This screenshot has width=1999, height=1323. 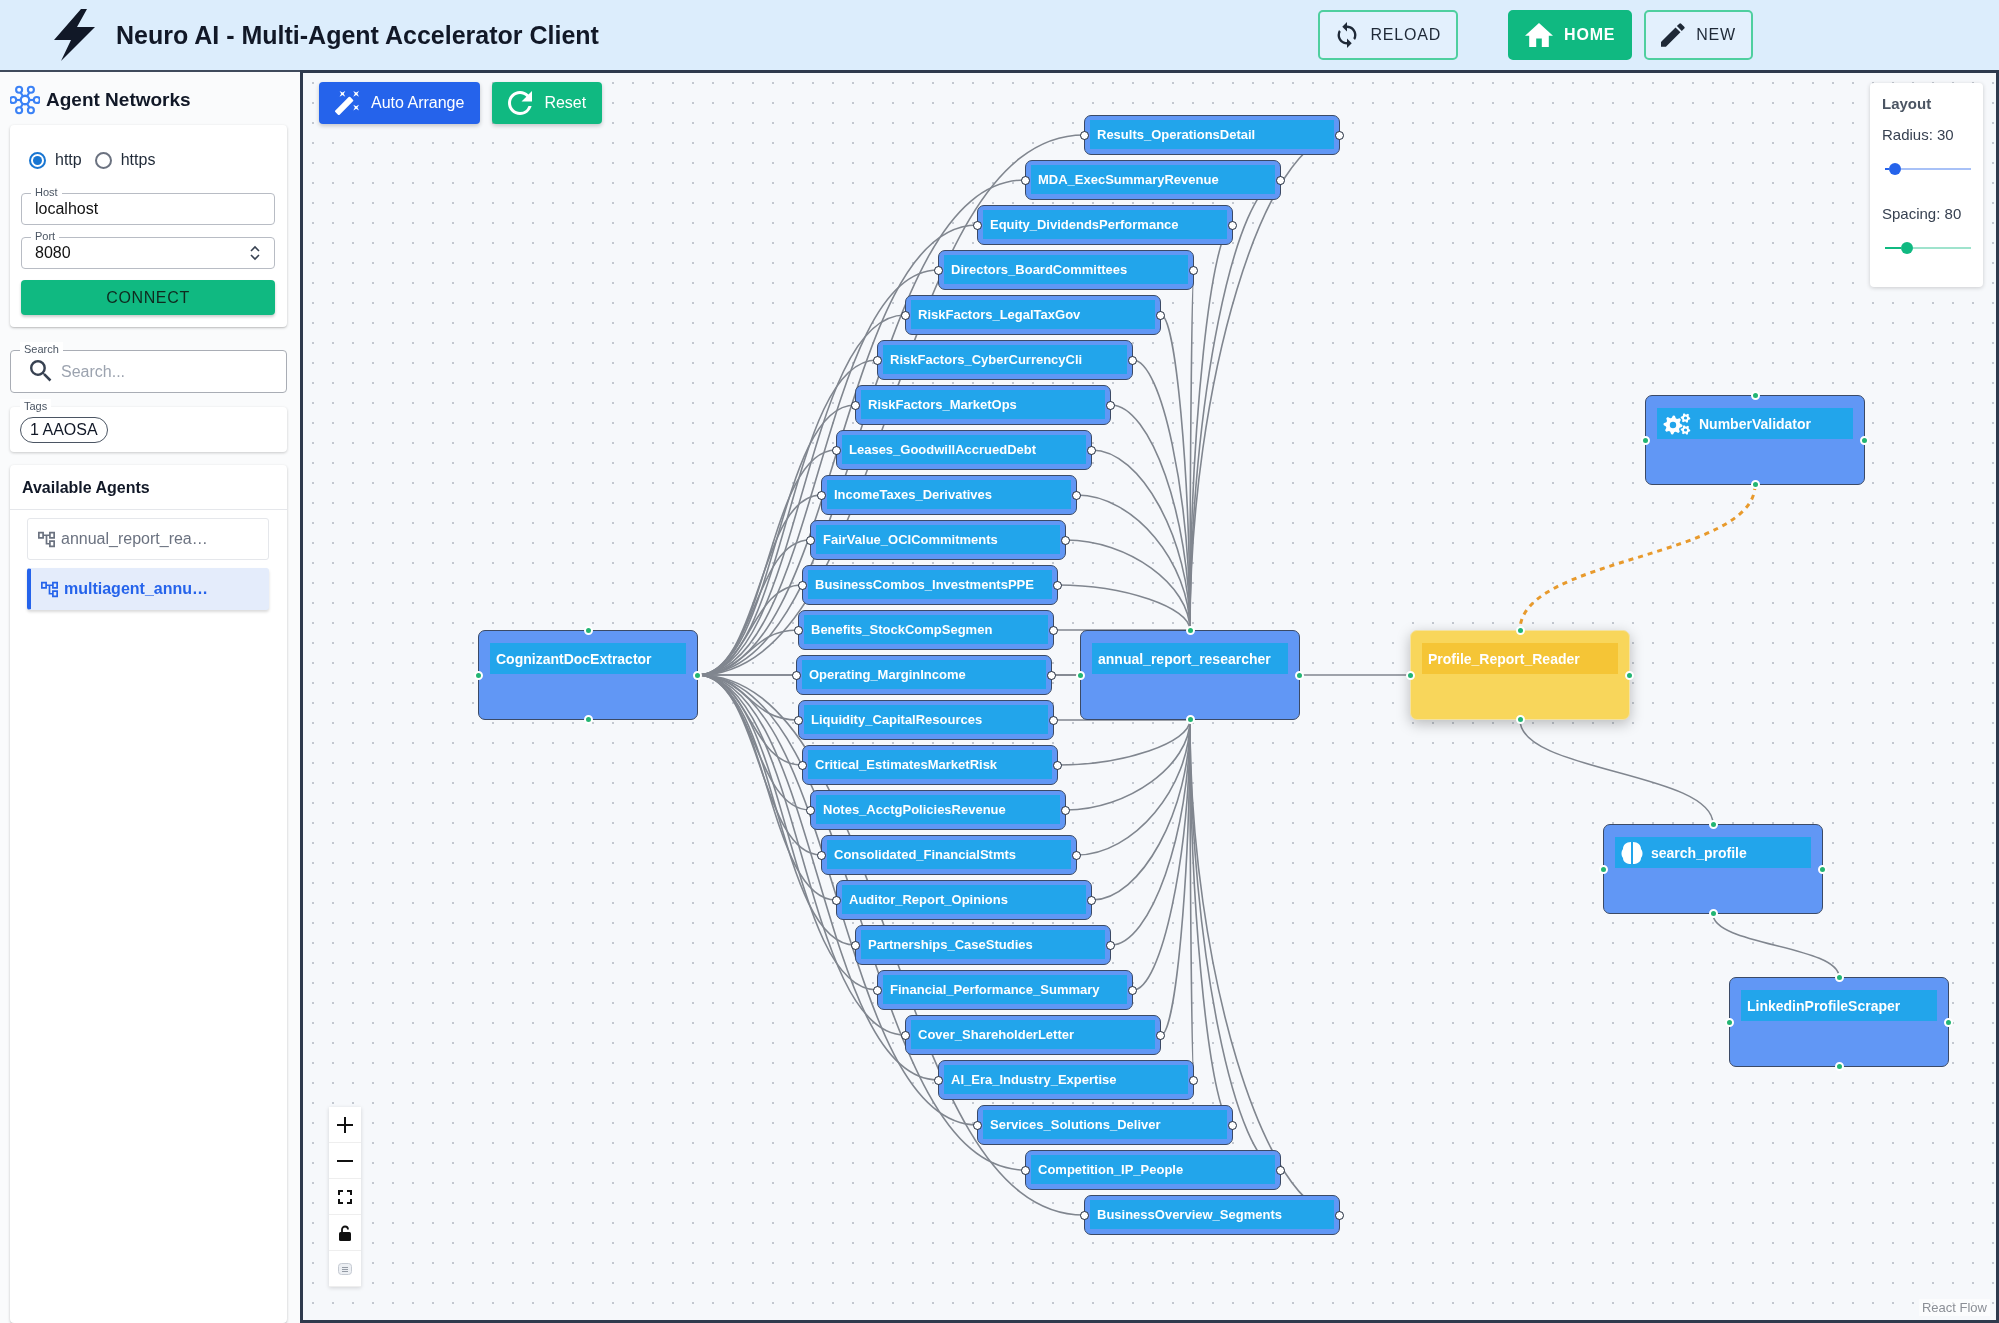 I want to click on node-label: AI_Era_Industry_Expertise, so click(x=1034, y=1079).